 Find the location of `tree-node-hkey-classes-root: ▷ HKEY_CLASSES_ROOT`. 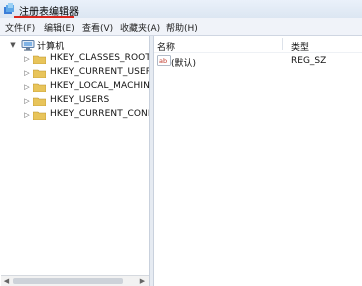

tree-node-hkey-classes-root: ▷ HKEY_CLASSES_ROOT is located at coordinates (75, 59).